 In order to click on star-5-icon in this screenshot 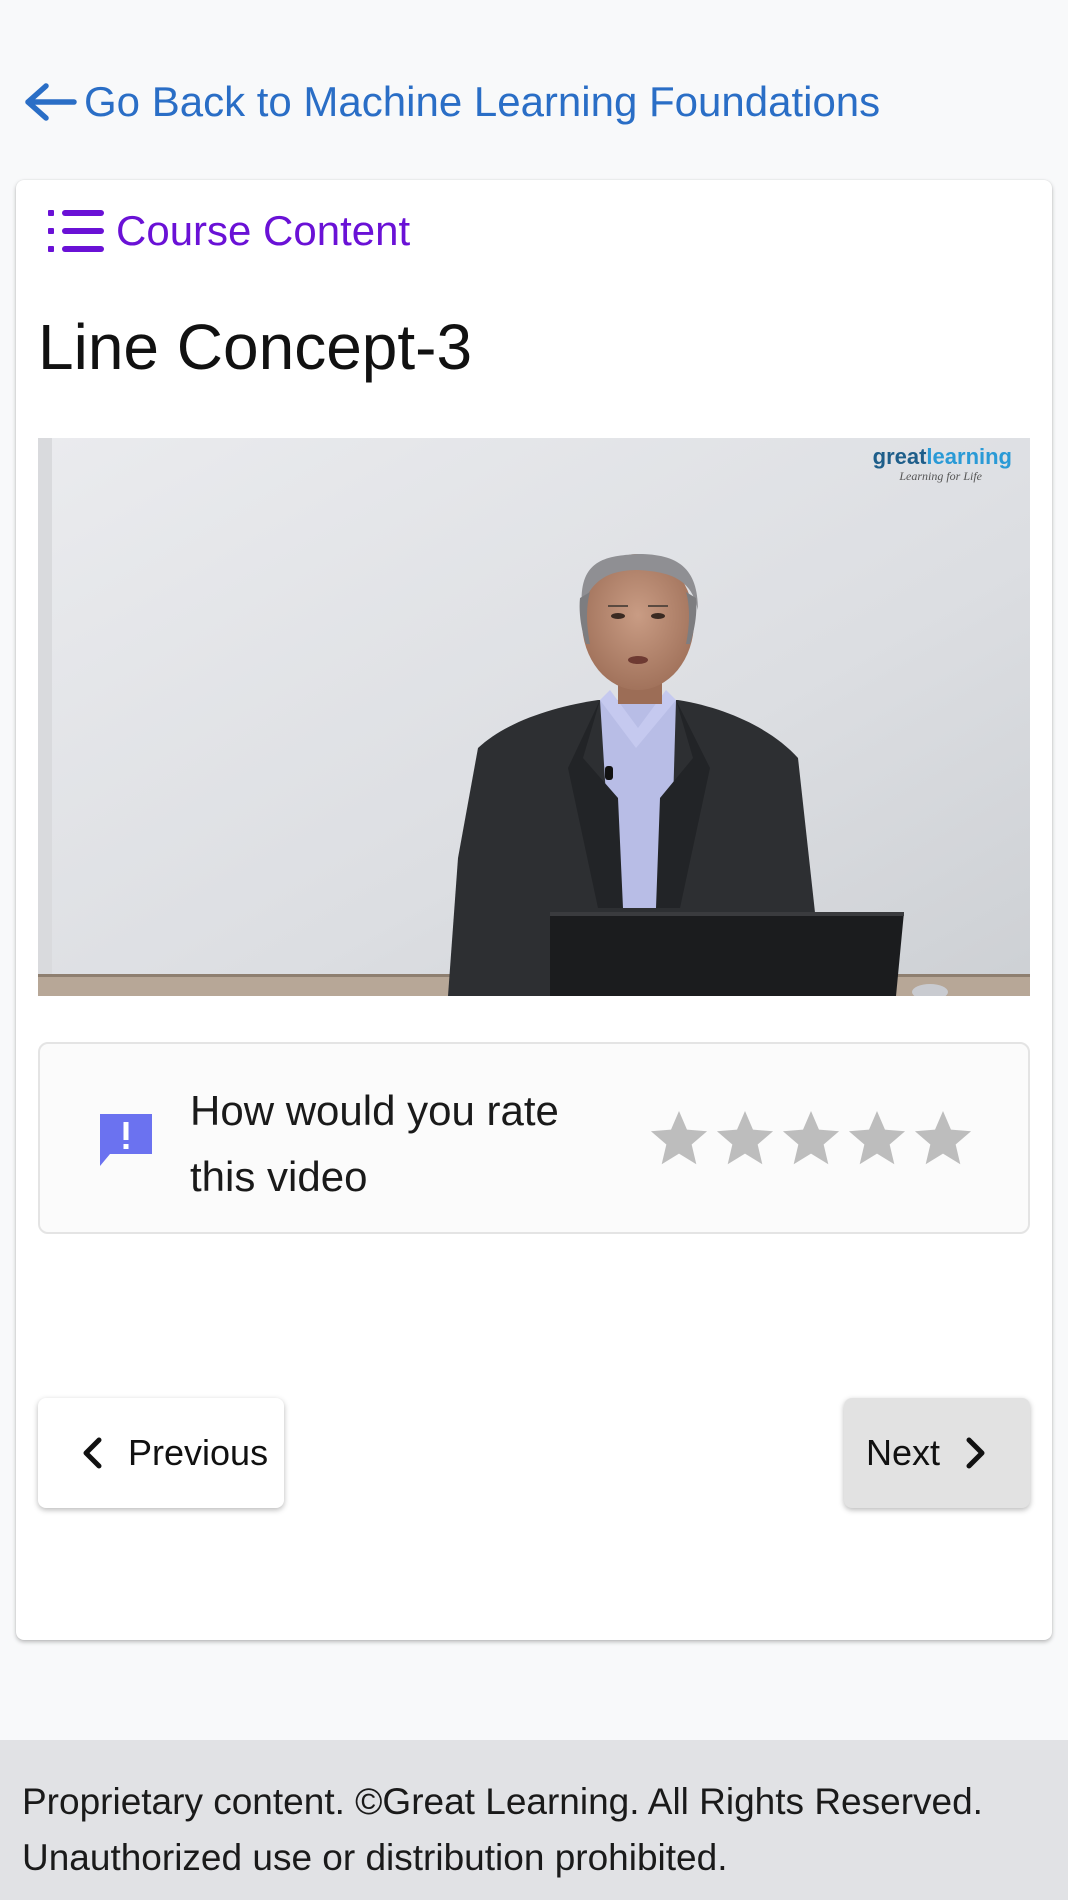, I will do `click(943, 1139)`.